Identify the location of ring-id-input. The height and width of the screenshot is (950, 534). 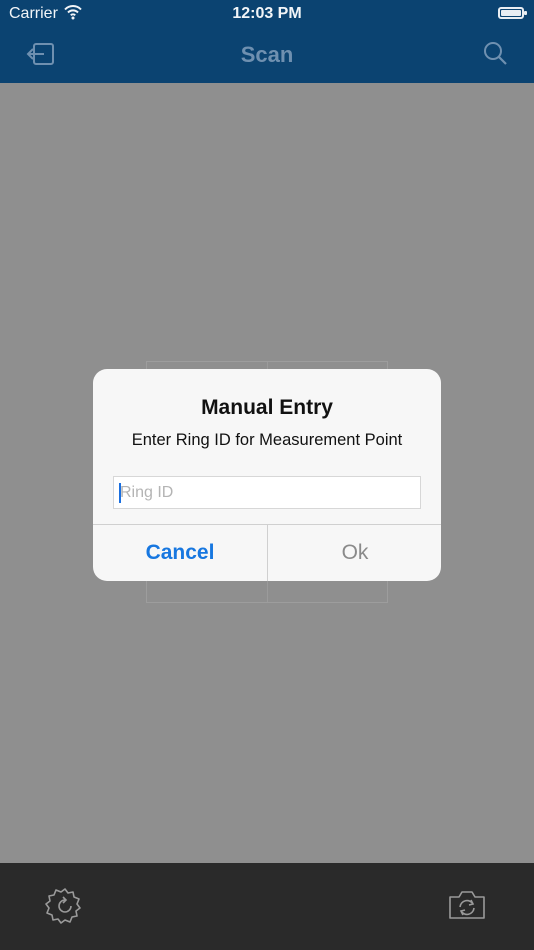
(267, 492).